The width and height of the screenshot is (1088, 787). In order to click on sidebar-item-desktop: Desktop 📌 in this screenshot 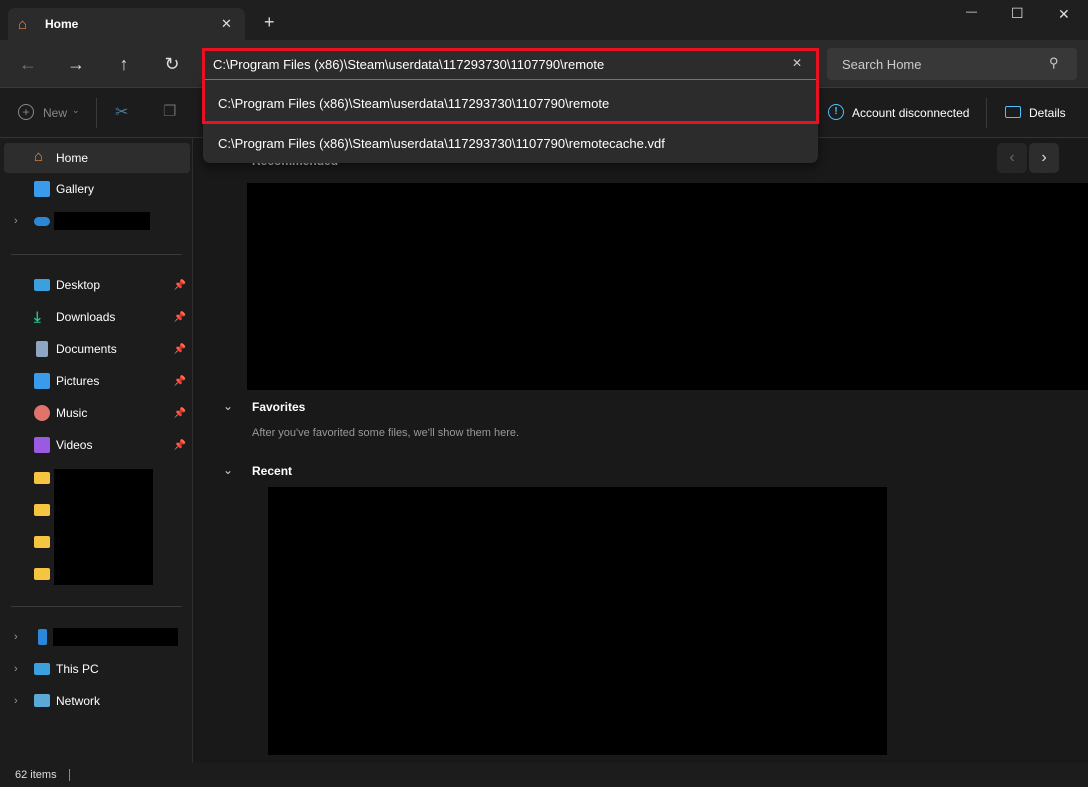, I will do `click(97, 285)`.